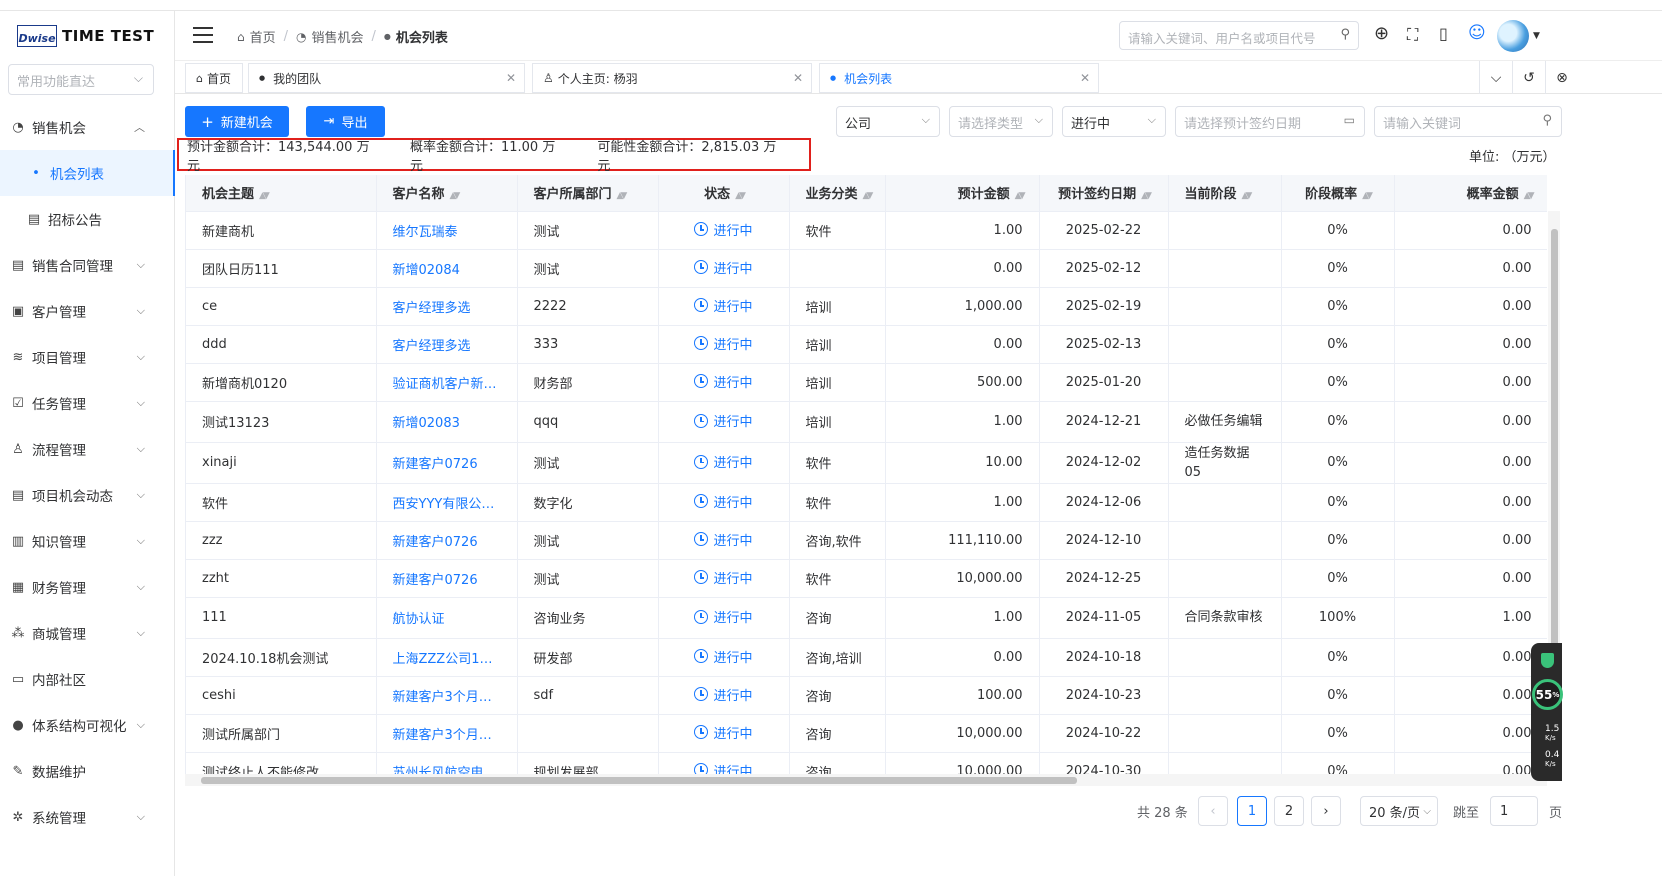  Describe the element at coordinates (87, 495) in the screenshot. I see `sidebar-item: ▤ 项目机会动态 ⌵` at that location.